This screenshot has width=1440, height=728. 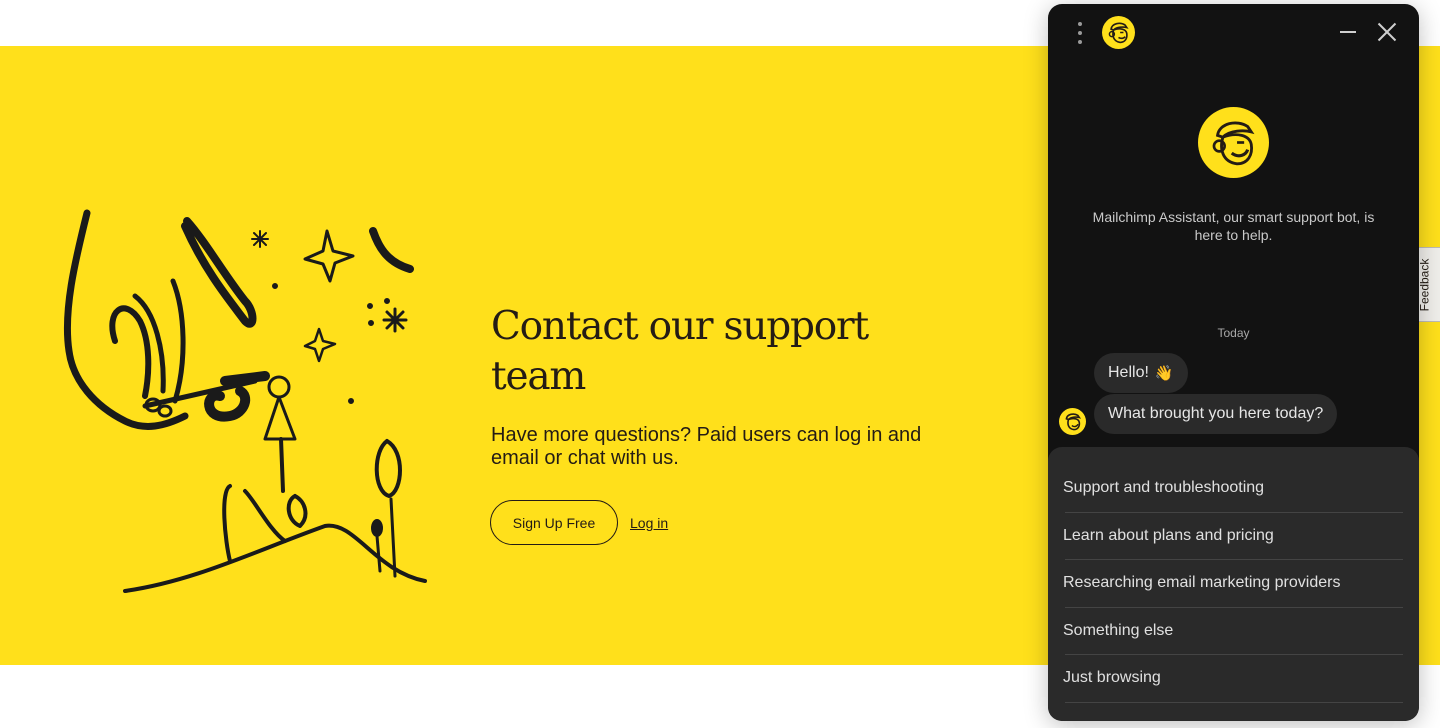 I want to click on bot-message: Hello! 👋, so click(x=1141, y=373).